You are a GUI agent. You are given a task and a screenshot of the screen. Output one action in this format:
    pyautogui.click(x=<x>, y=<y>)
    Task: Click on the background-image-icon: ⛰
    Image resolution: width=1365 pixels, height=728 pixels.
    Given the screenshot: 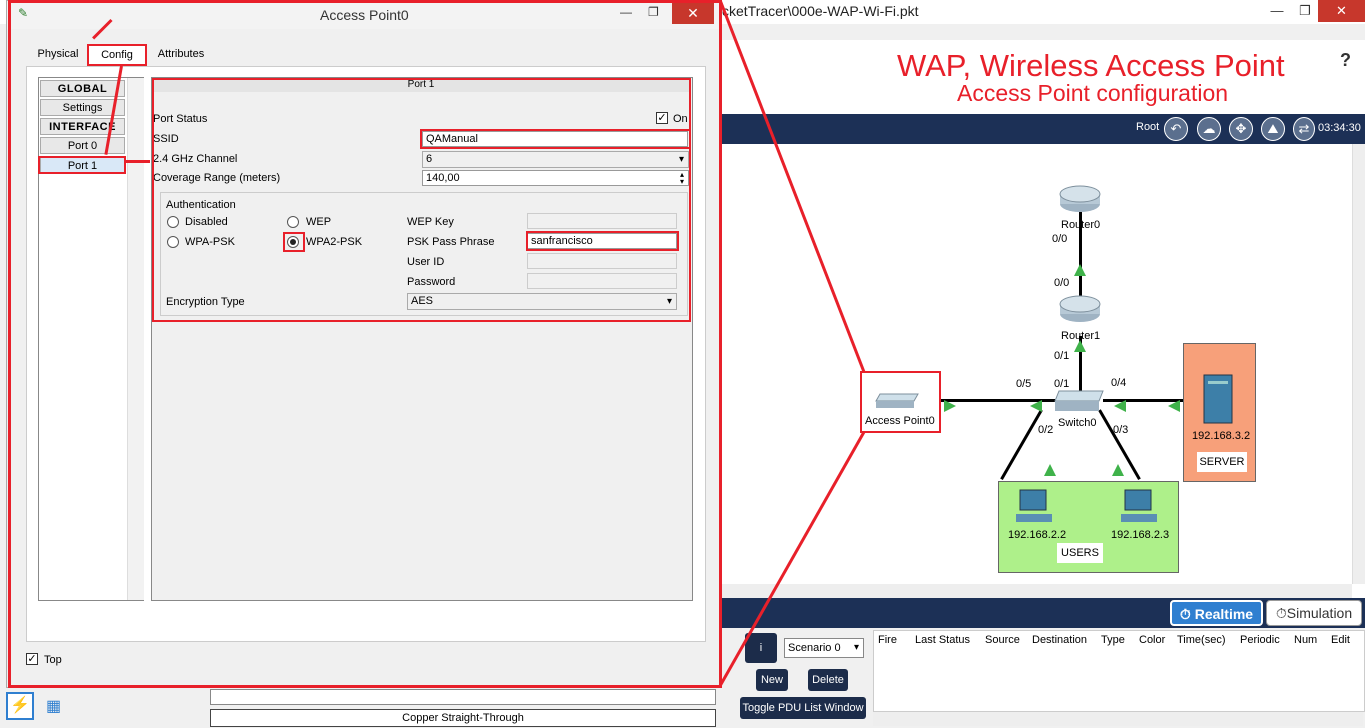 What is the action you would take?
    pyautogui.click(x=1273, y=129)
    